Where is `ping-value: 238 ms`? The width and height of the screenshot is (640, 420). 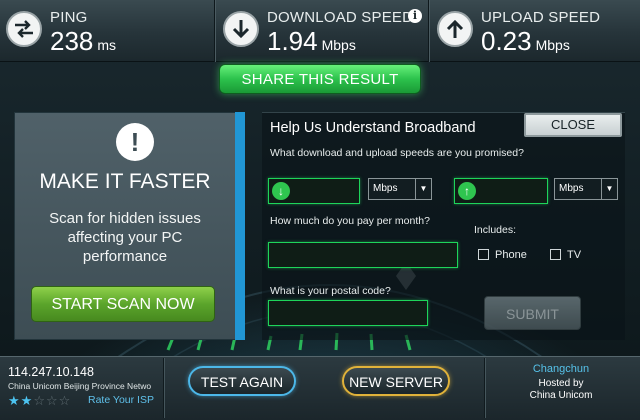 ping-value: 238 ms is located at coordinates (83, 41).